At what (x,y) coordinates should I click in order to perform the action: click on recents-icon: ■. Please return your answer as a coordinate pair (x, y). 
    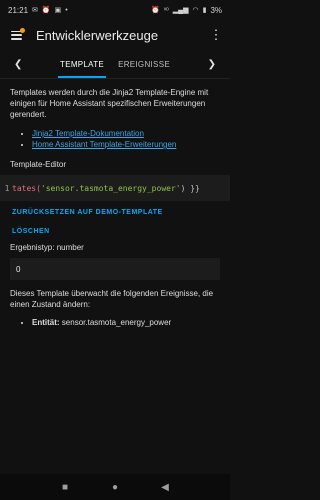
    Looking at the image, I should click on (65, 487).